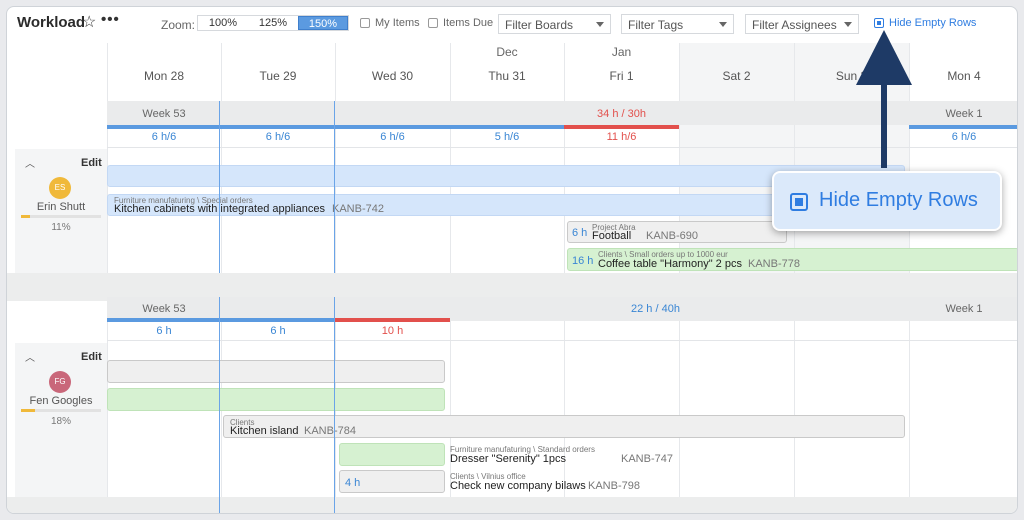 Image resolution: width=1024 pixels, height=520 pixels. Describe the element at coordinates (507, 52) in the screenshot. I see `month-label-dec: Dec` at that location.